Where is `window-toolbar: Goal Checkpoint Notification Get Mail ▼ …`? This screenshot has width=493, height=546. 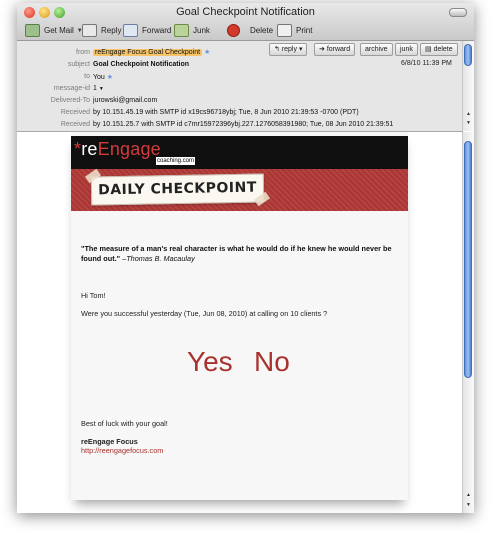 window-toolbar: Goal Checkpoint Notification Get Mail ▼ … is located at coordinates (245, 22).